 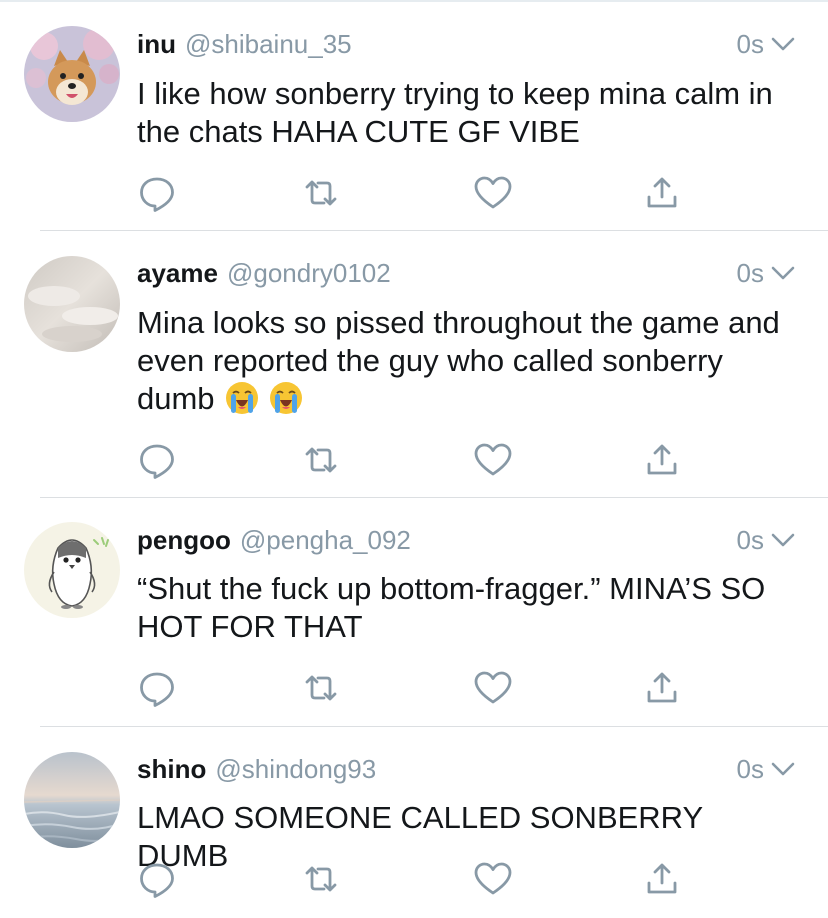 I want to click on tweet-header: shino @shindong93 0s, so click(x=467, y=769).